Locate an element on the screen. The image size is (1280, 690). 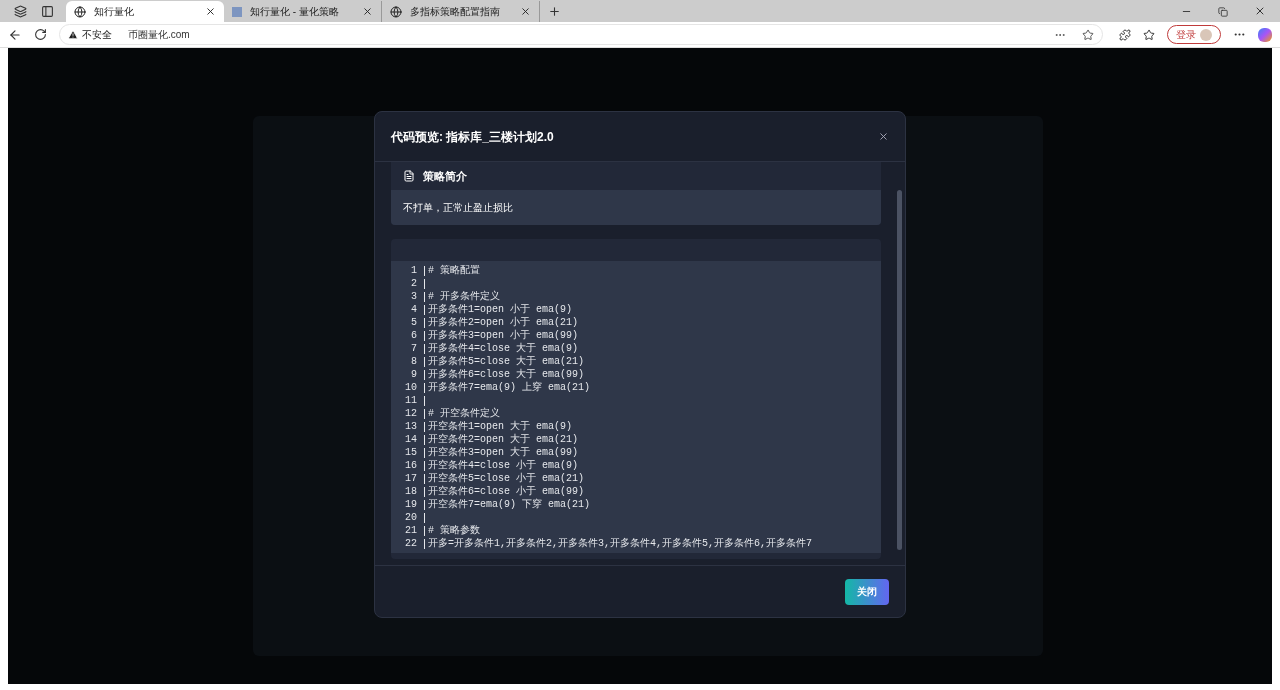
code-line: 开空条件3=open 大于 ema(99) is located at coordinates (503, 452).